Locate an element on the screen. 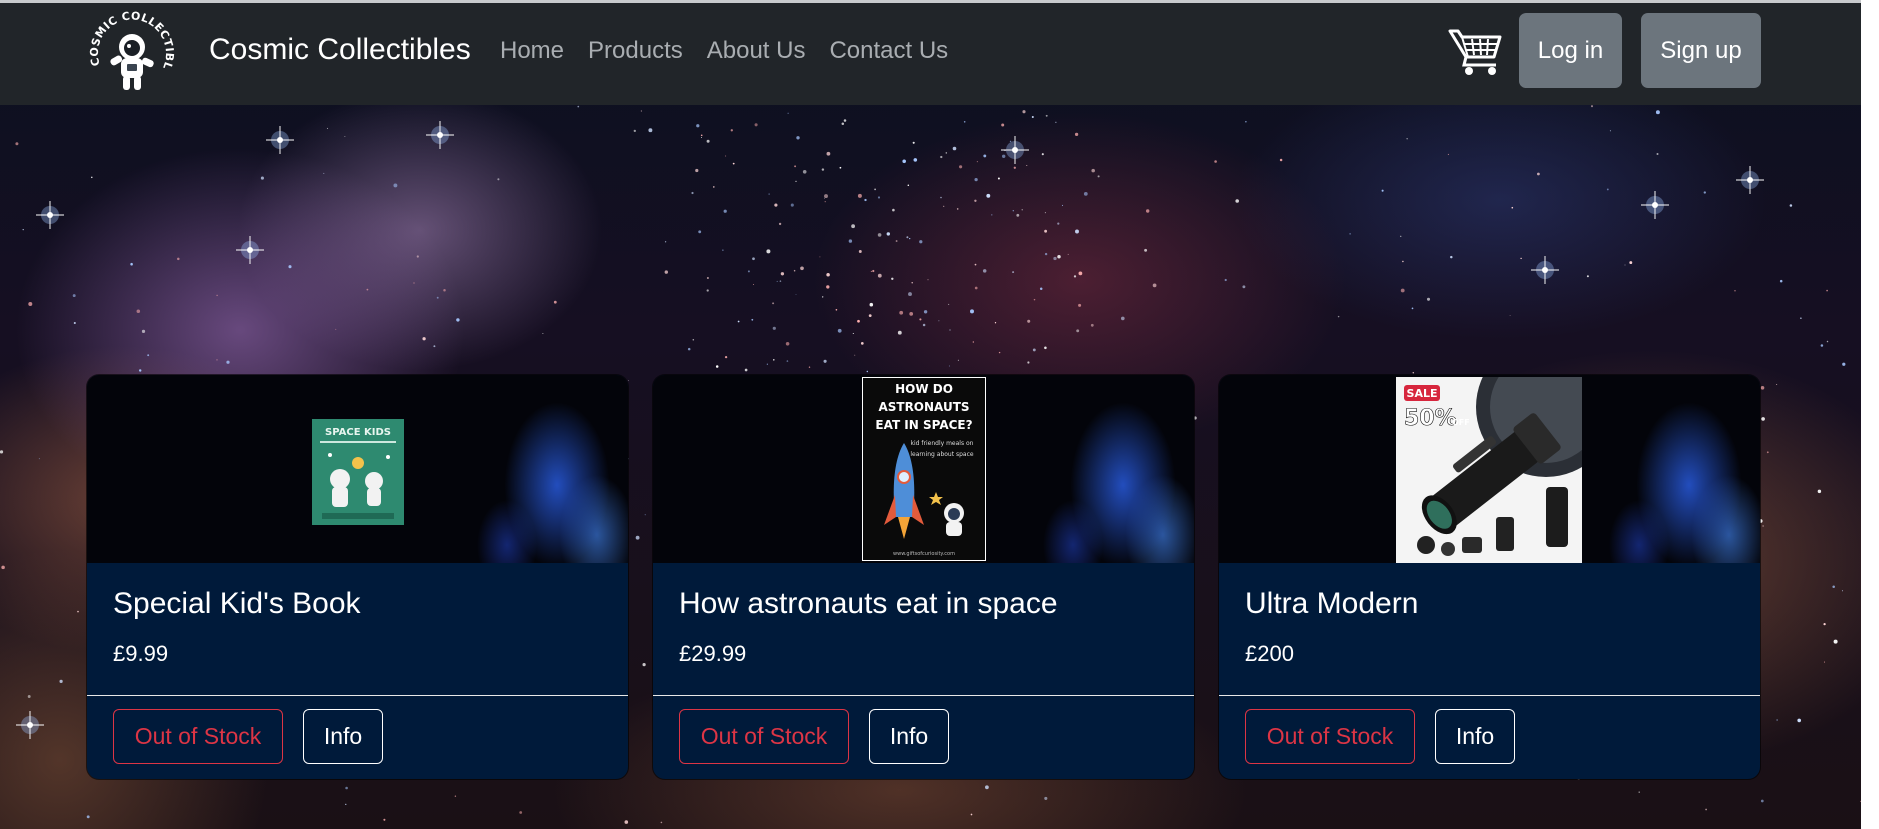 The image size is (1879, 829). product-image-area: SALE 50% OFF is located at coordinates (1489, 469).